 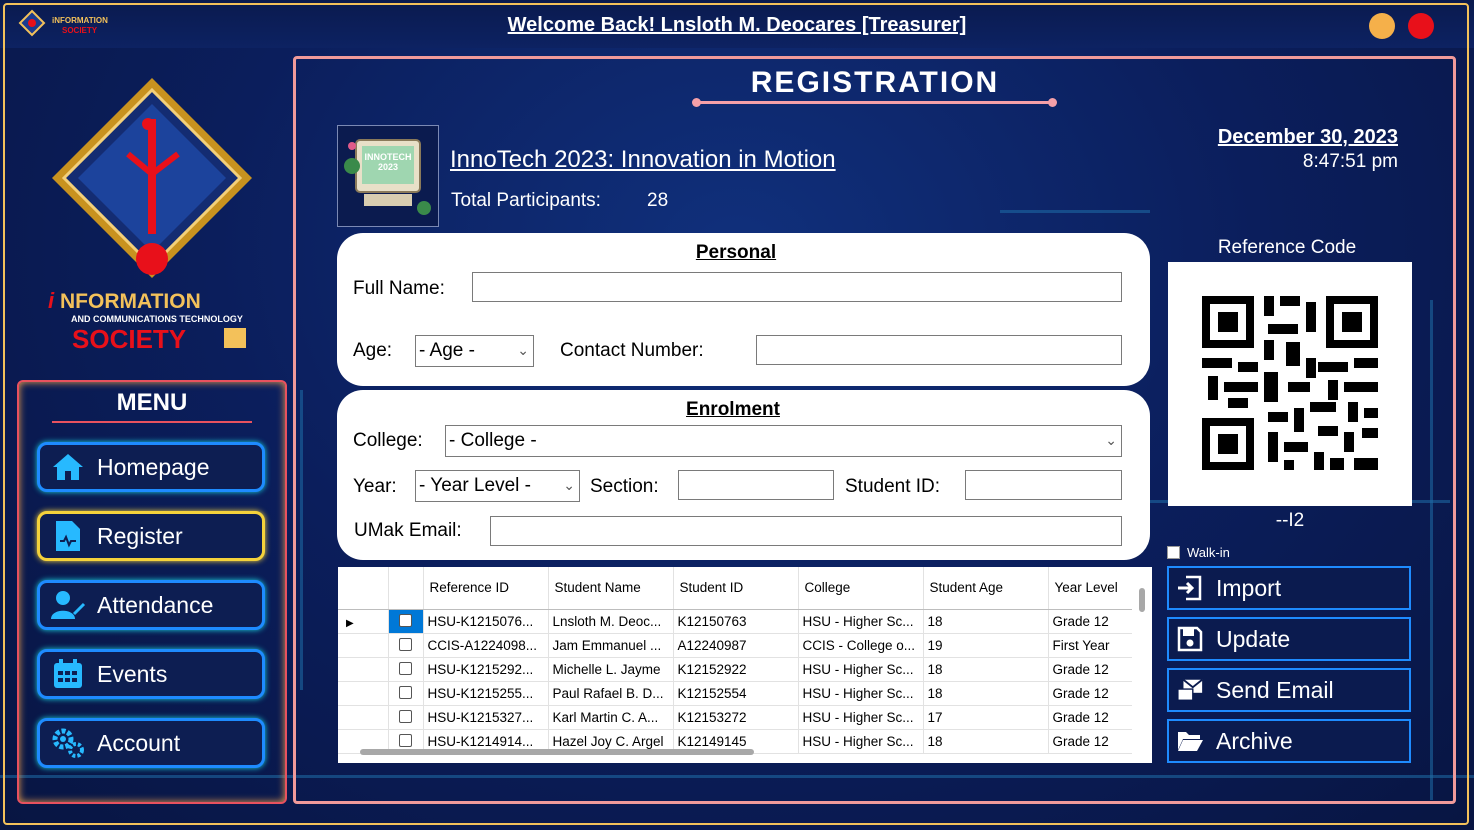 I want to click on column-header-student-age: Student Age, so click(x=986, y=588).